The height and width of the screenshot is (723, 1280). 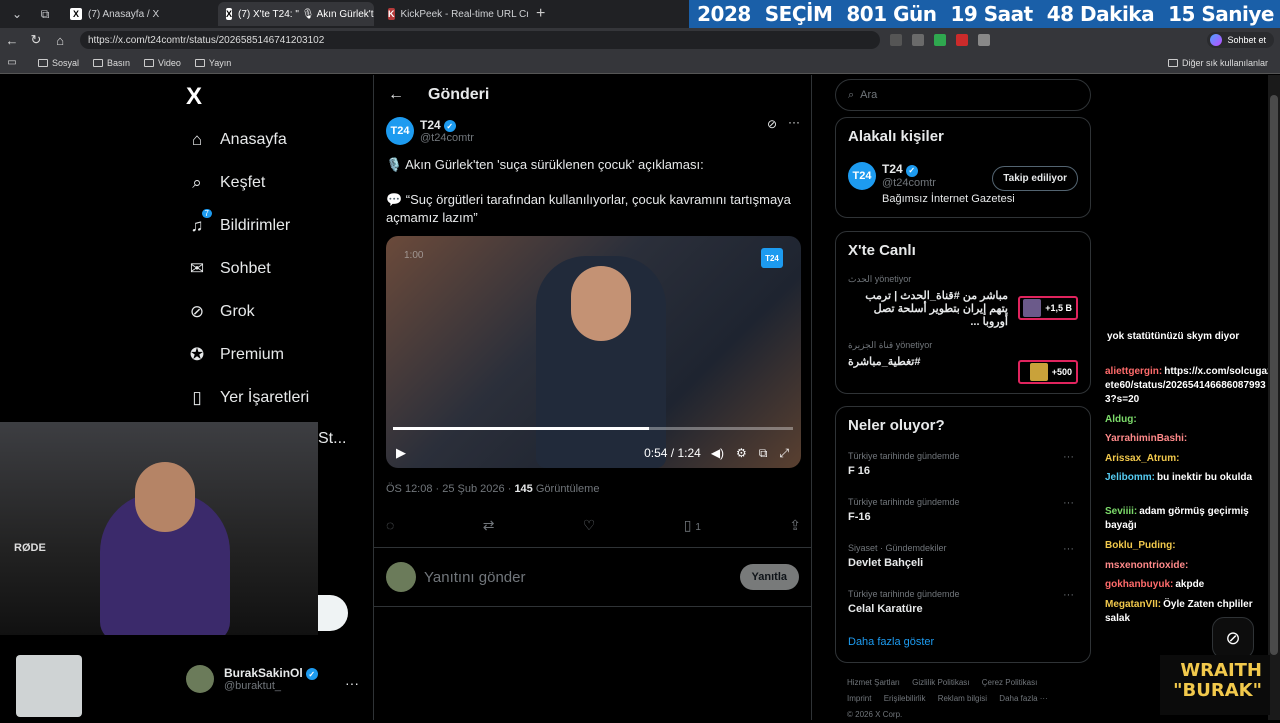 I want to click on tab-actions-icon: ⧉, so click(x=45, y=14).